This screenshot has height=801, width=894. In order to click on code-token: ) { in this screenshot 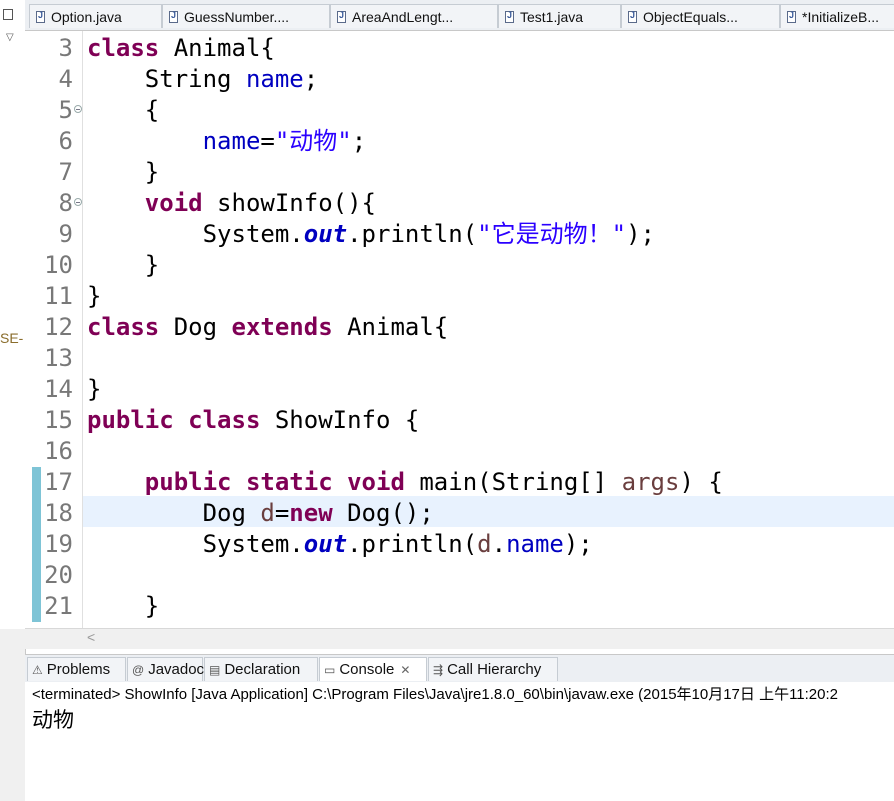, I will do `click(701, 482)`.